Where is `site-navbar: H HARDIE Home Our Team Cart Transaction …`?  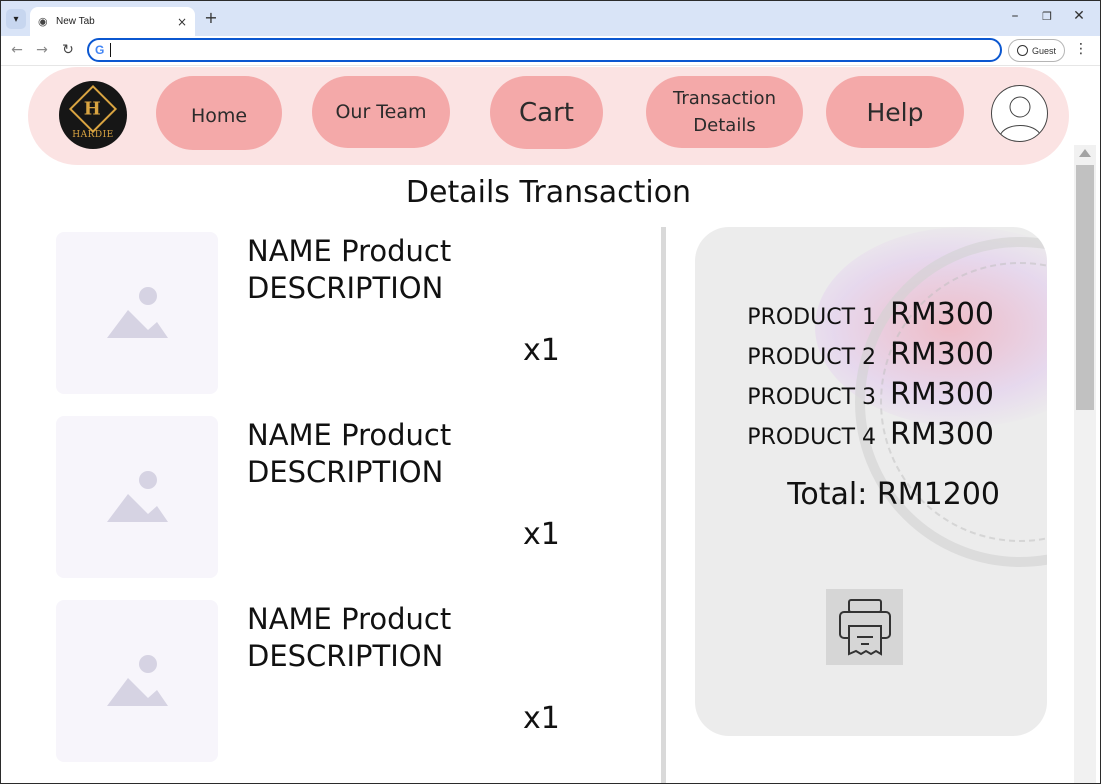 site-navbar: H HARDIE Home Our Team Cart Transaction … is located at coordinates (548, 116).